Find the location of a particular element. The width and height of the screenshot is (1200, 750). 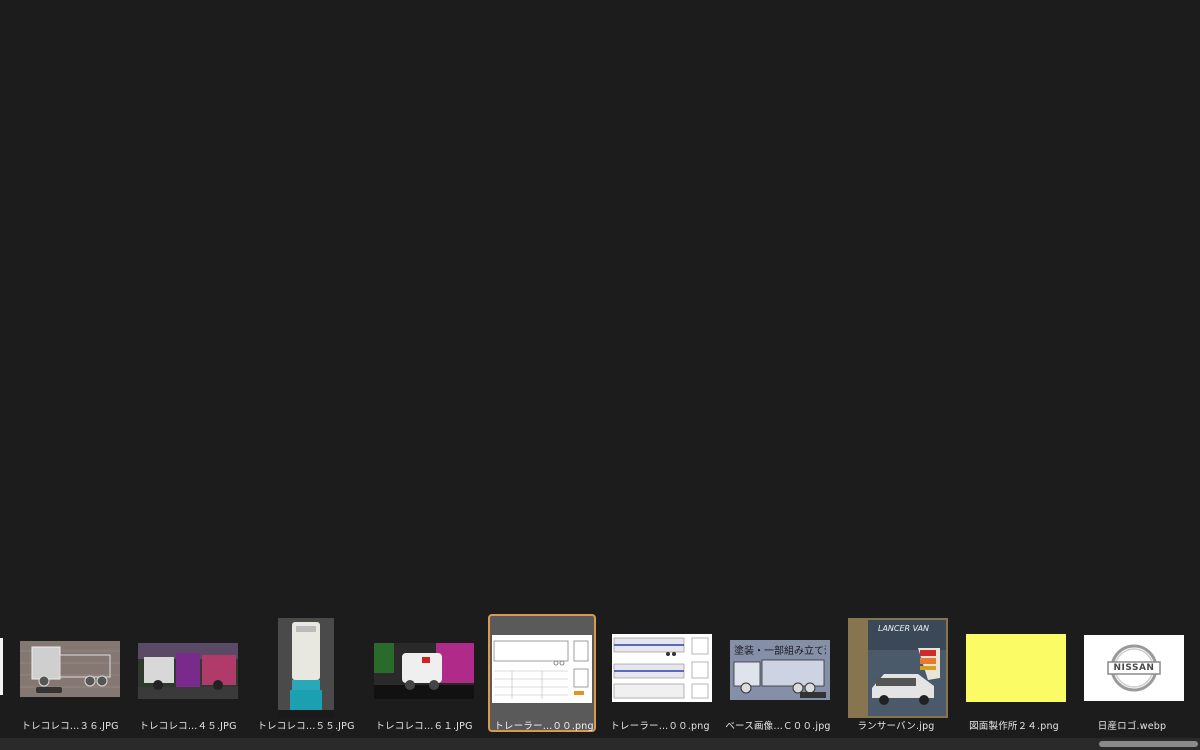

thumbnail-item: LANCER VAN ランサーバン.jpg is located at coordinates (896, 673).